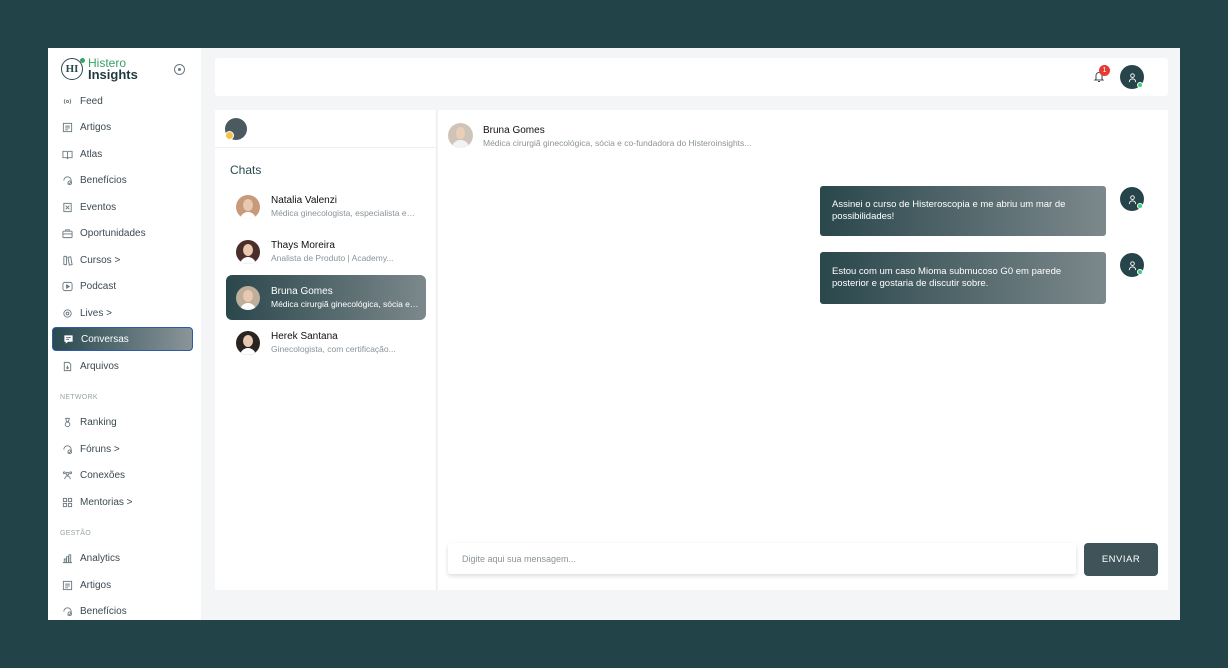 Image resolution: width=1228 pixels, height=668 pixels. Describe the element at coordinates (75, 533) in the screenshot. I see `section-label-gestao: GESTÃO` at that location.